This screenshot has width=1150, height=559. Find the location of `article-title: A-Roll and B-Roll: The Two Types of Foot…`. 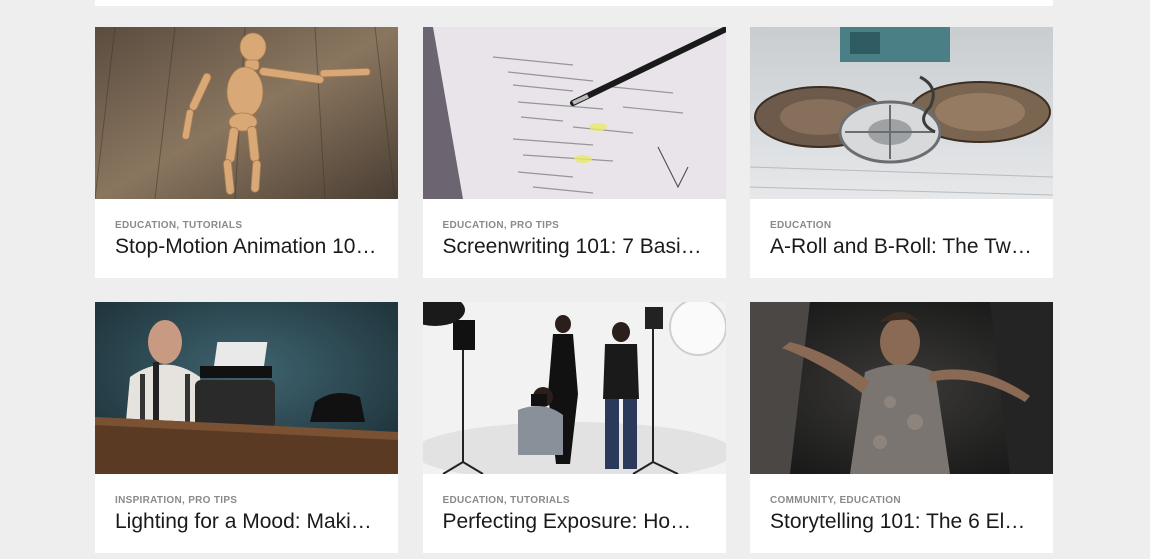

article-title: A-Roll and B-Roll: The Two Types of Foot… is located at coordinates (901, 247).